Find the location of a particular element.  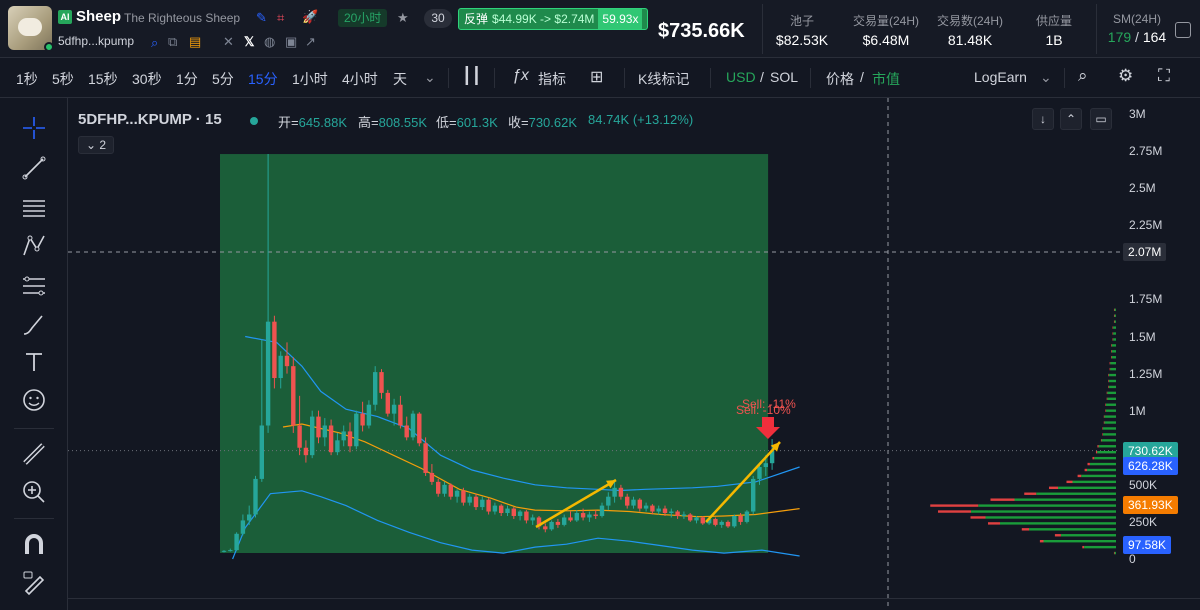

price-mode: 价格 is located at coordinates (840, 79).